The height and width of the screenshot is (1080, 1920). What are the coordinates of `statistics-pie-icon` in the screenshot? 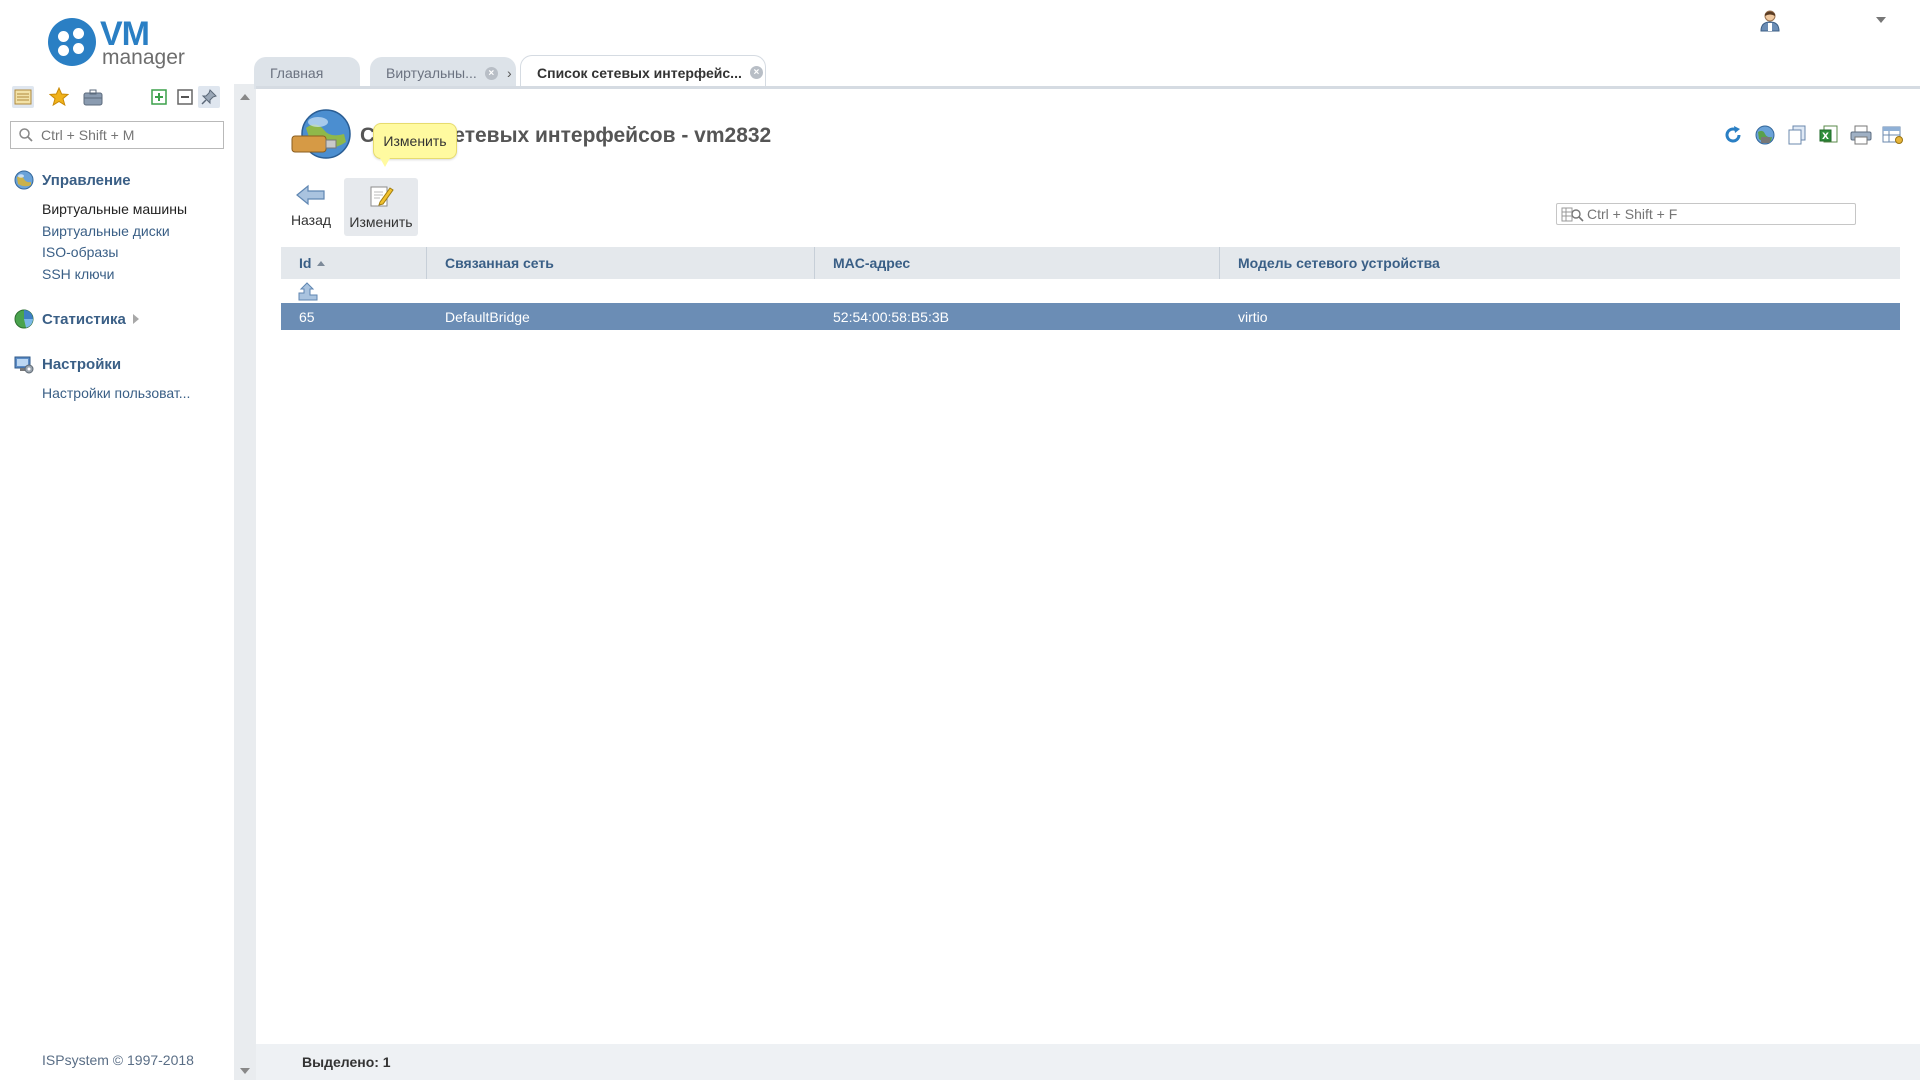 It's located at (24, 319).